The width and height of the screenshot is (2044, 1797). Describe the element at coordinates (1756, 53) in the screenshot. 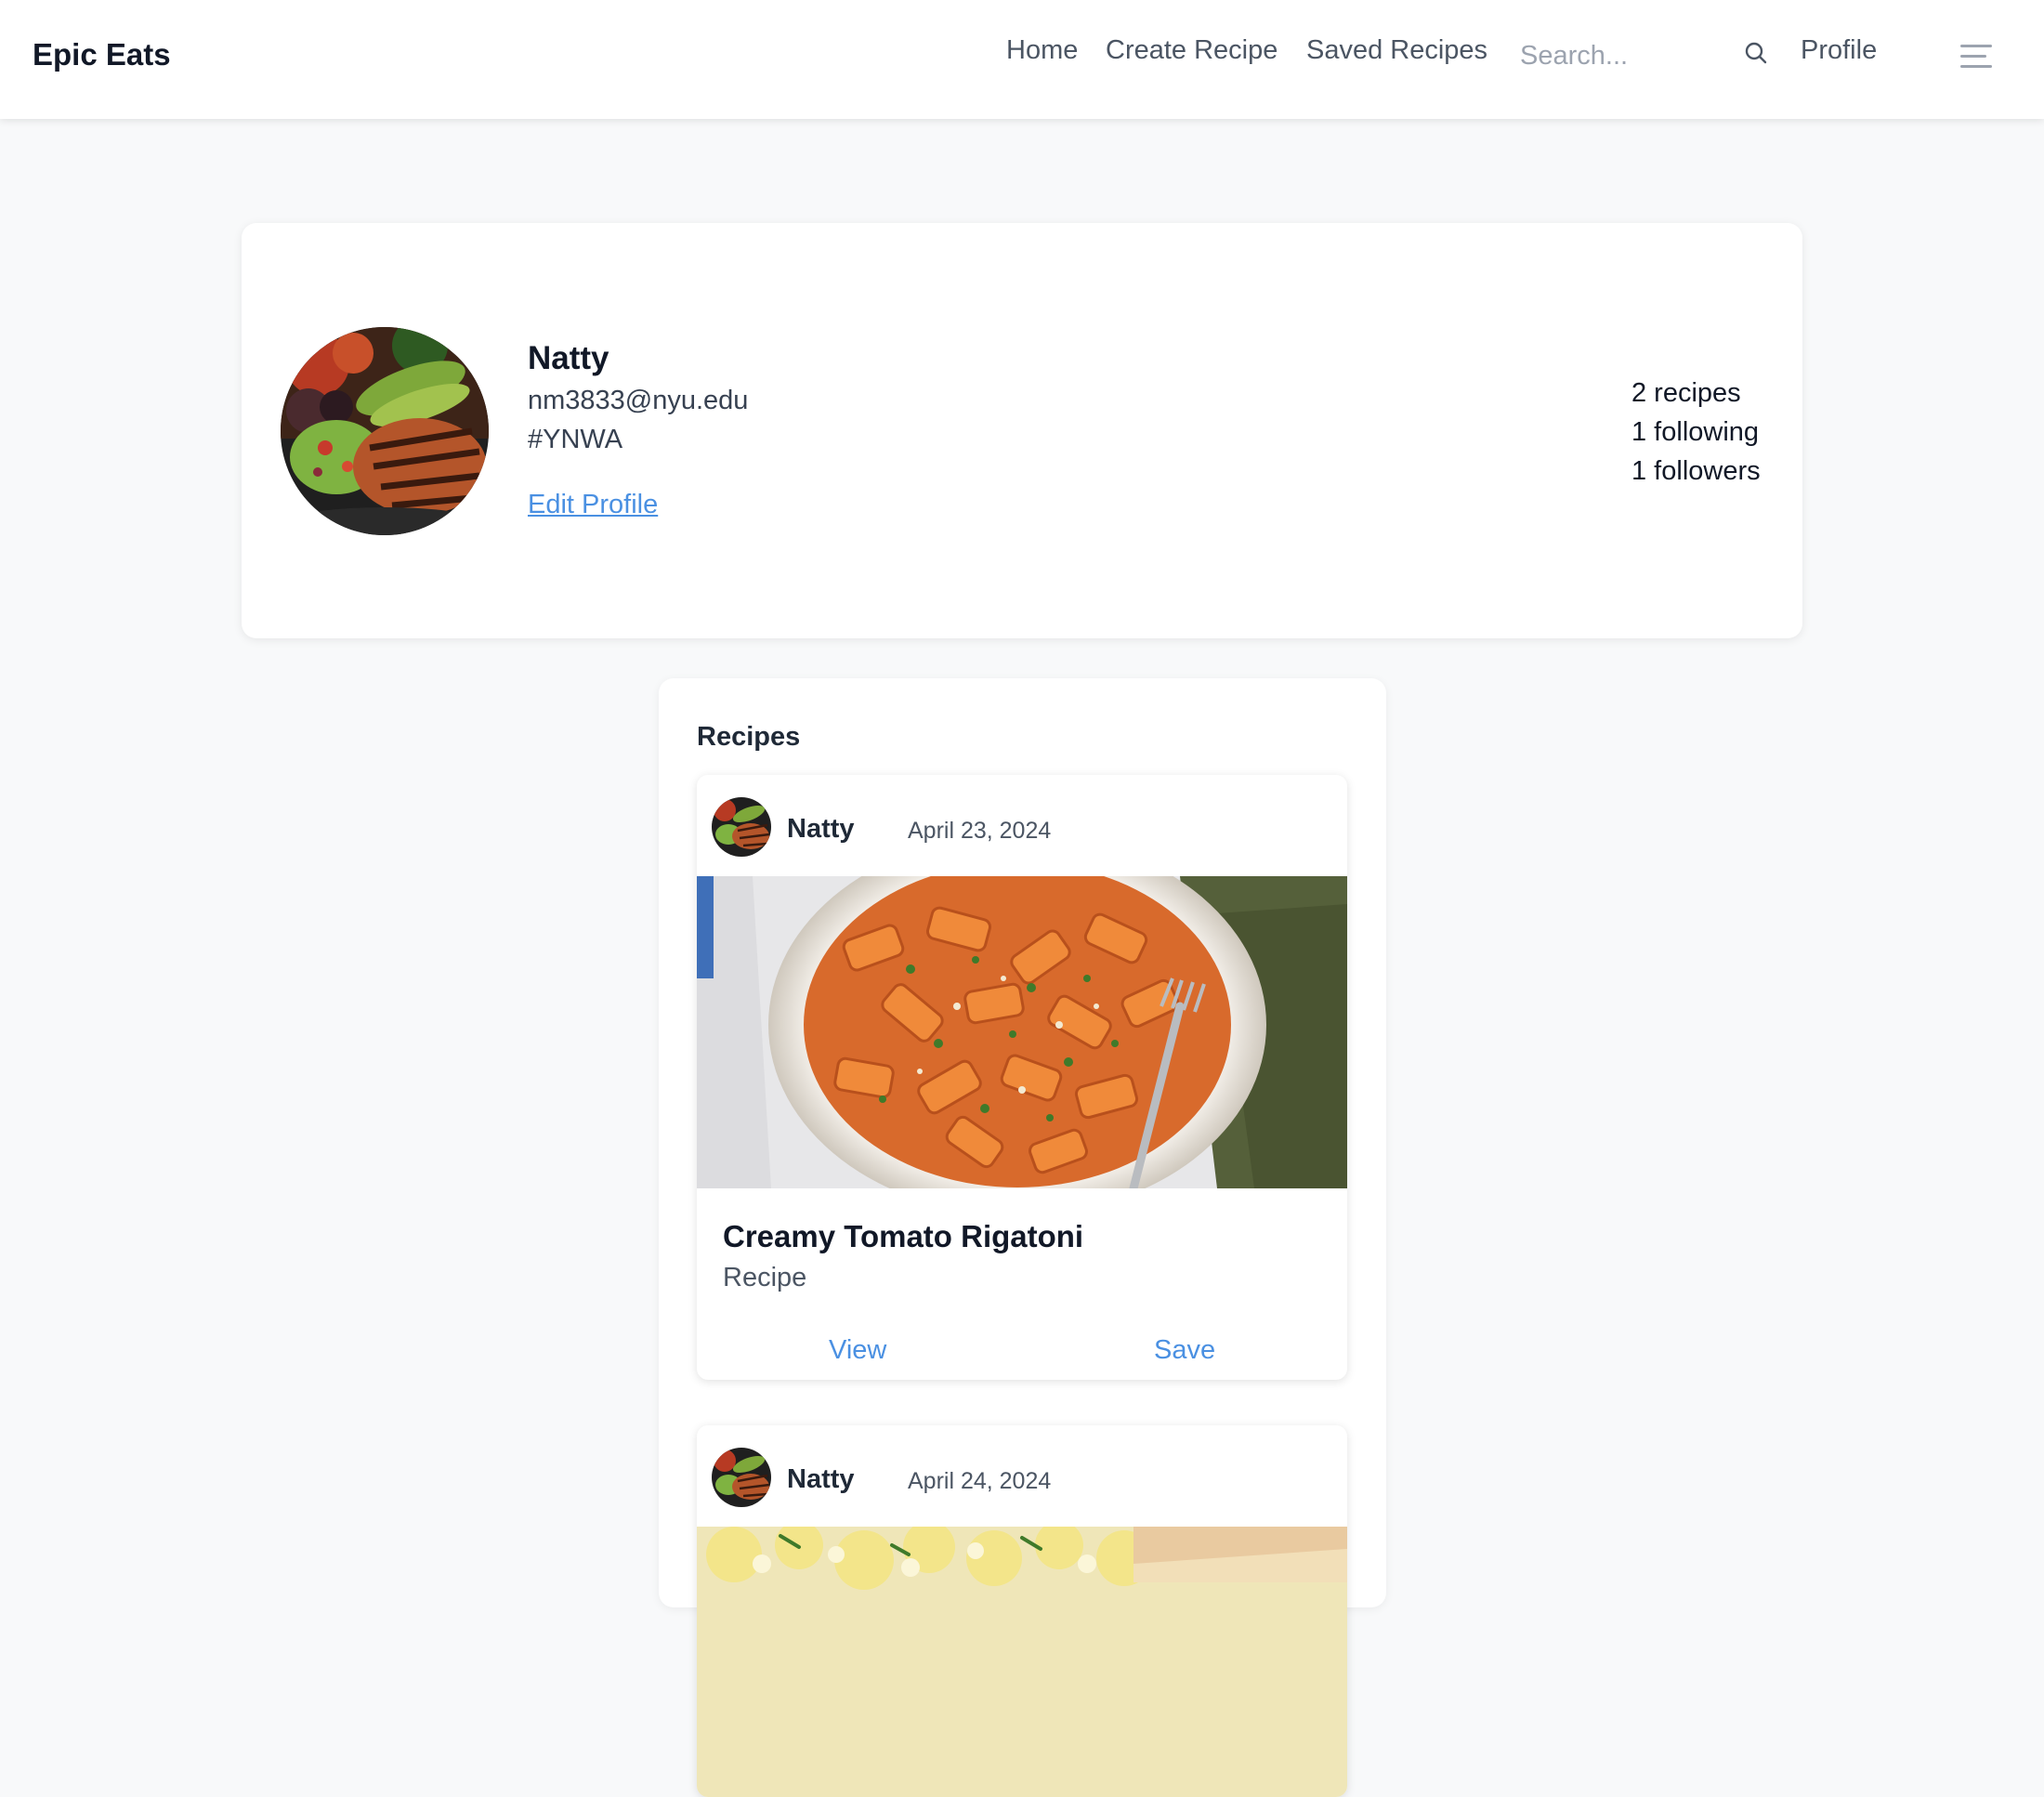

I see `search-icon` at that location.